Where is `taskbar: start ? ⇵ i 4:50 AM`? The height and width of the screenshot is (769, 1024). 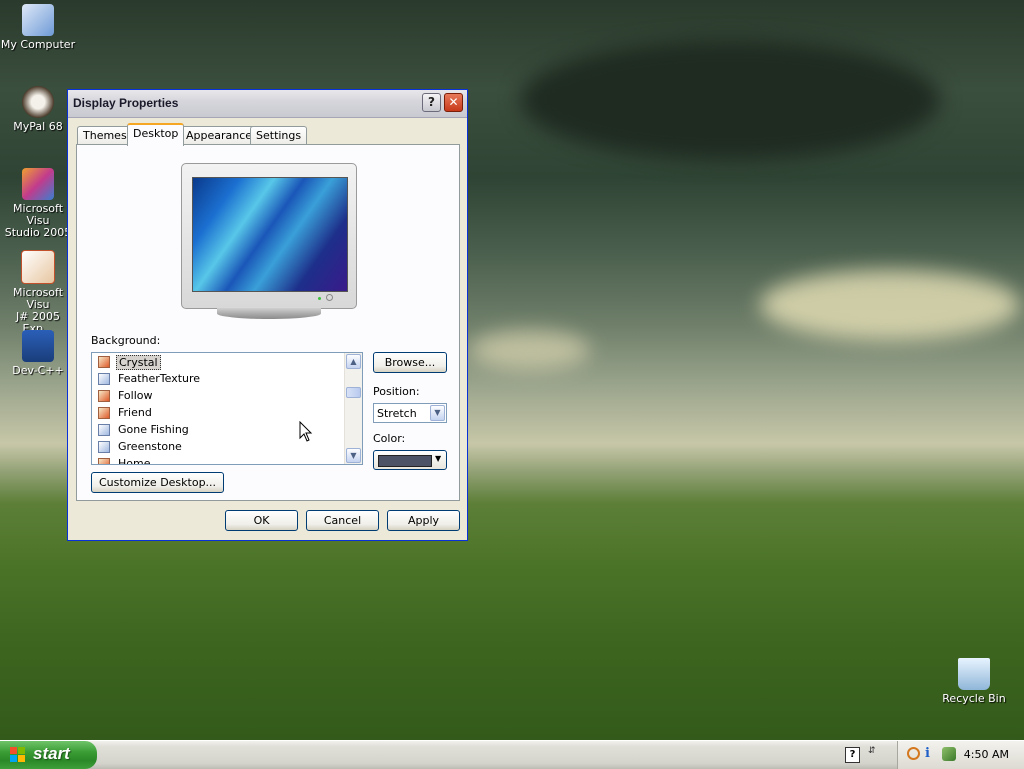 taskbar: start ? ⇵ i 4:50 AM is located at coordinates (512, 754).